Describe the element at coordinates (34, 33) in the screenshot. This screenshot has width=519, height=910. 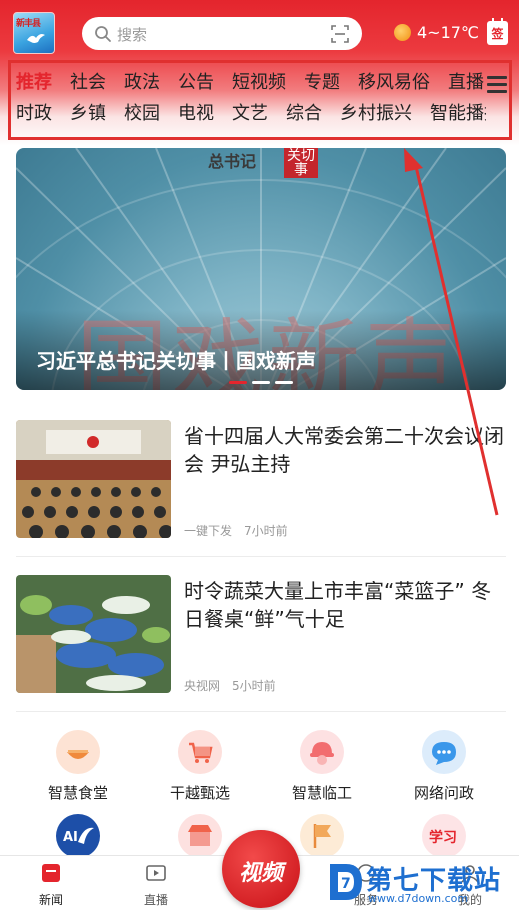
I see `app-logo: 新丰县` at that location.